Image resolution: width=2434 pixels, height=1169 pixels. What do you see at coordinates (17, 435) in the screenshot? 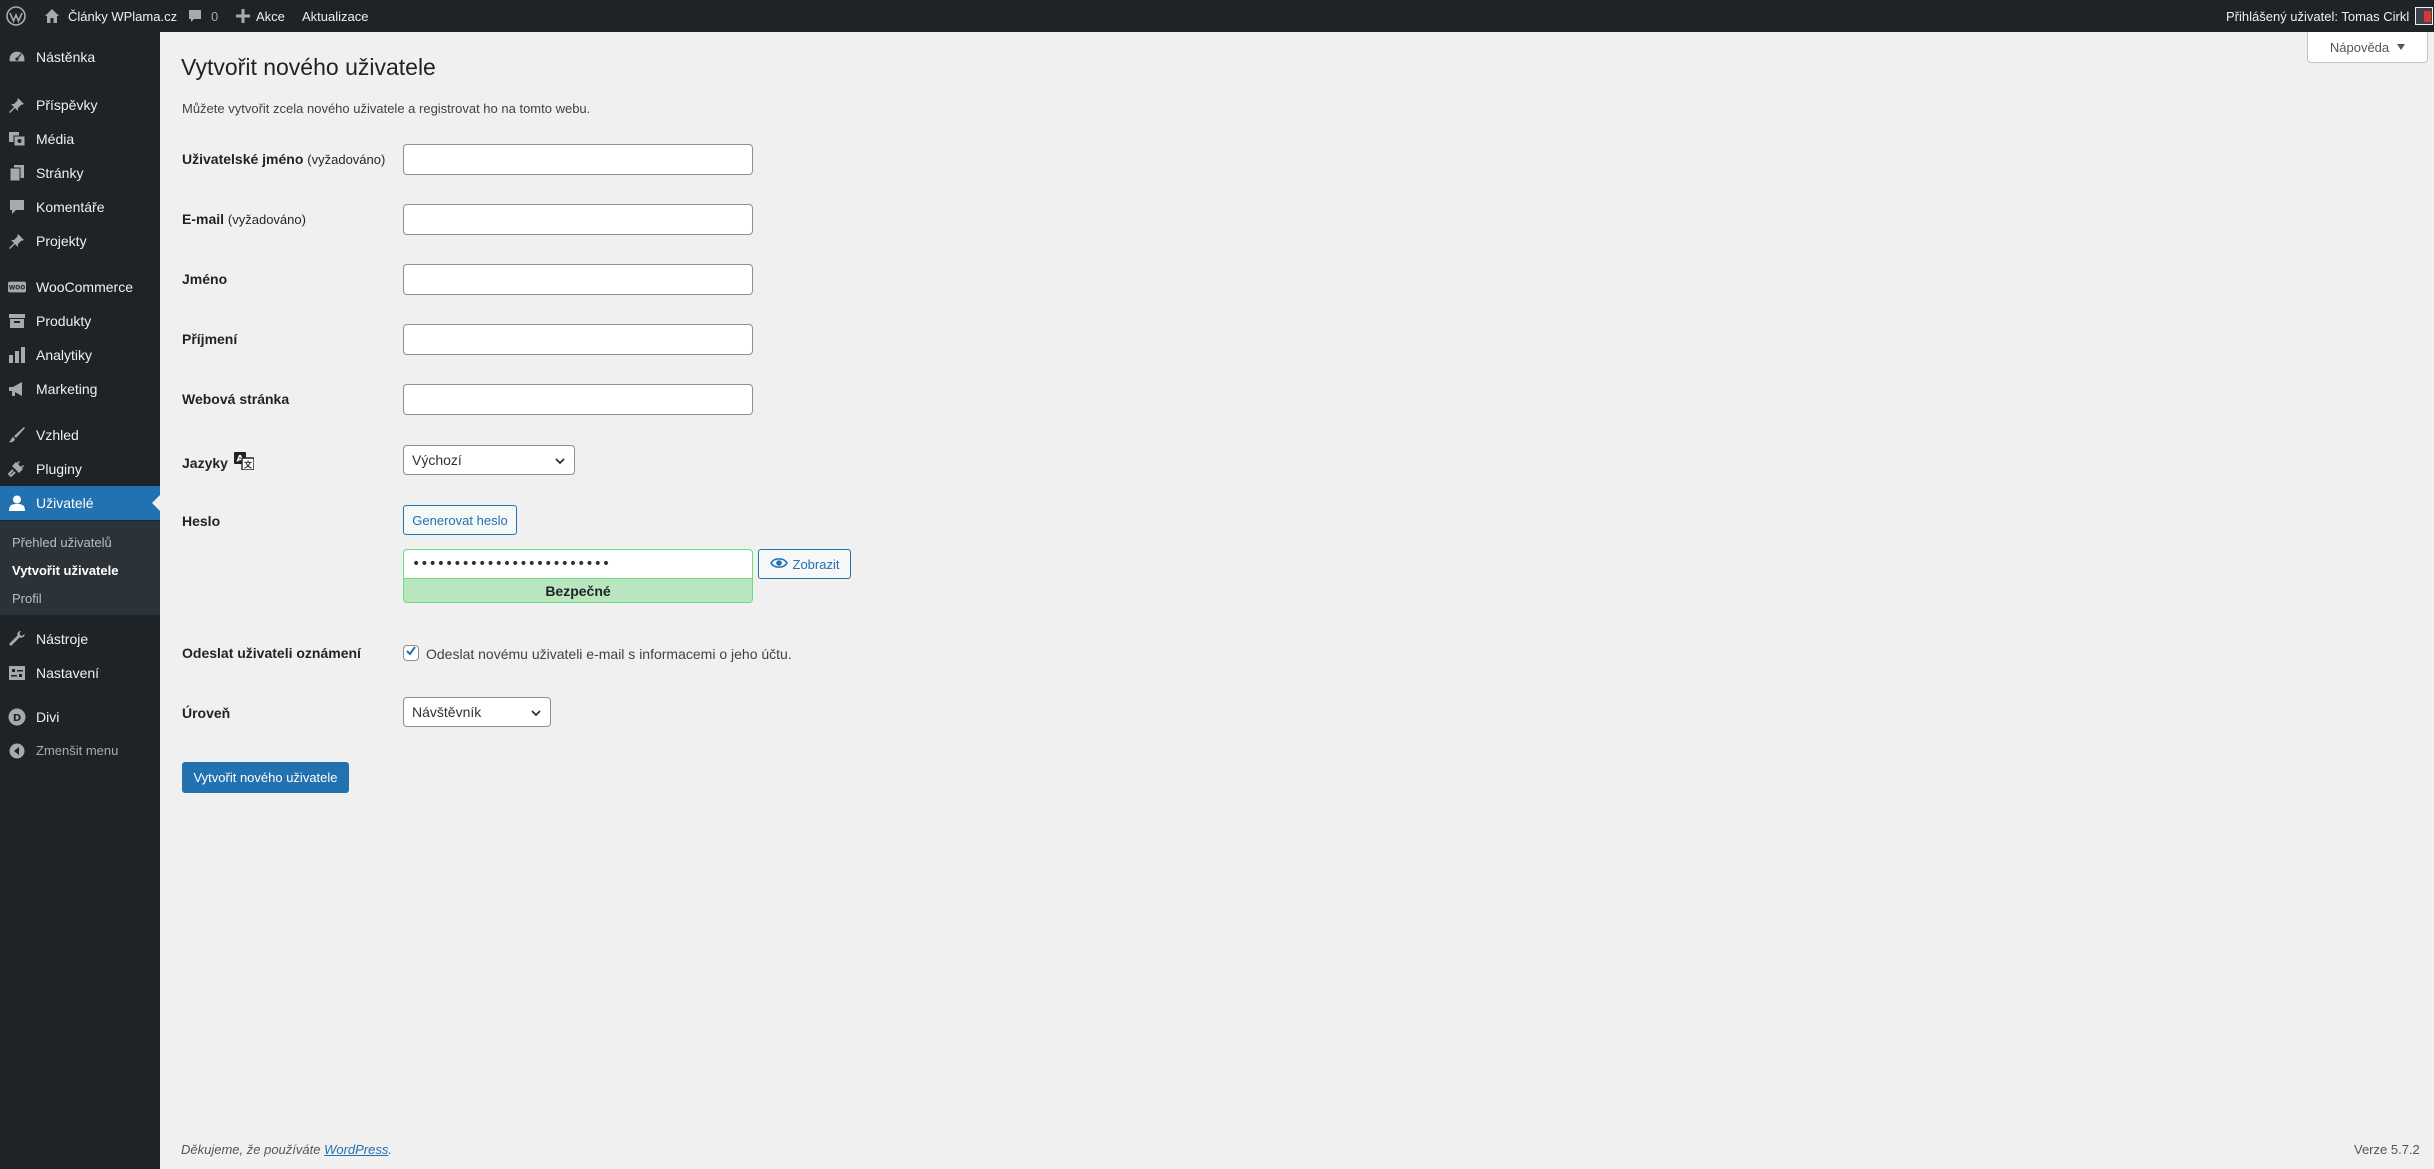
I see `brush-icon` at bounding box center [17, 435].